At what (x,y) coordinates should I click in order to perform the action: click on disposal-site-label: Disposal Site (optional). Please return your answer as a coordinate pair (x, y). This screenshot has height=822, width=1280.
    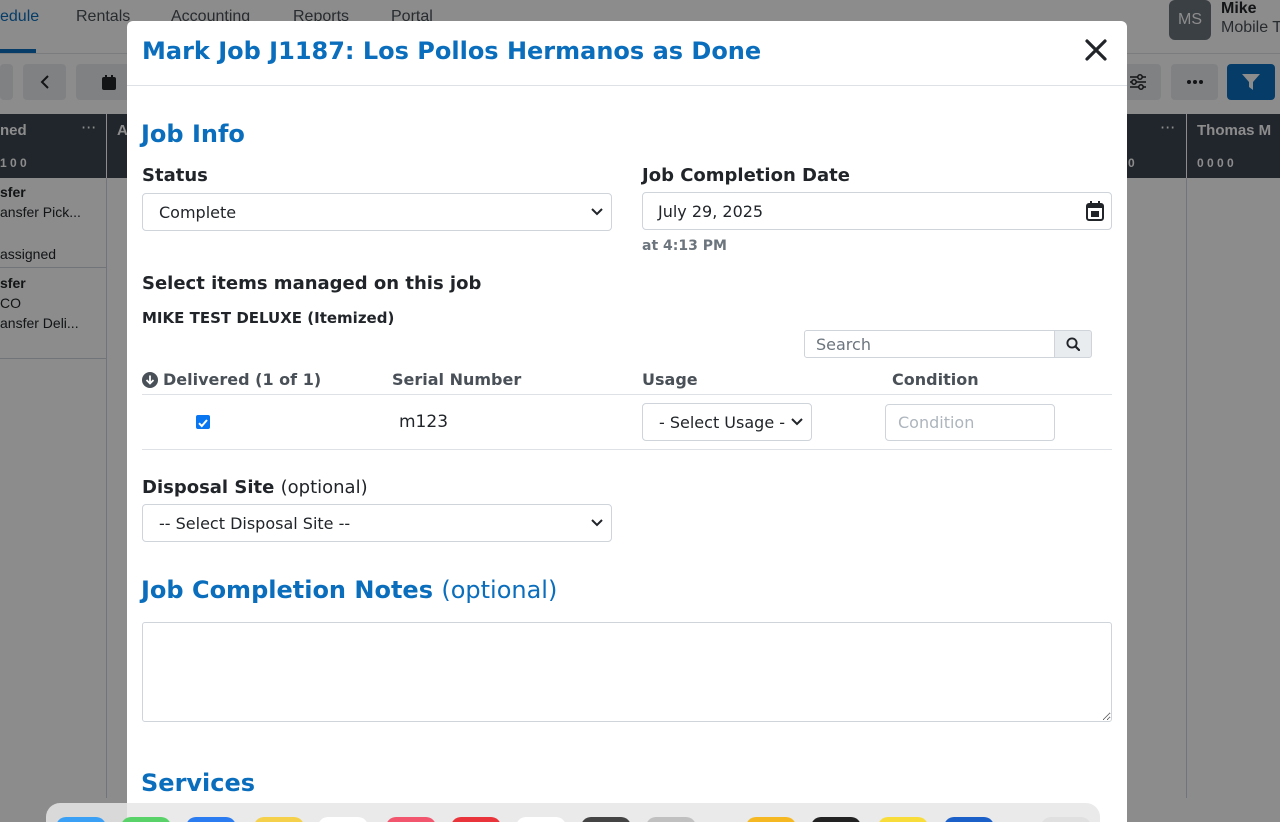
    Looking at the image, I should click on (255, 487).